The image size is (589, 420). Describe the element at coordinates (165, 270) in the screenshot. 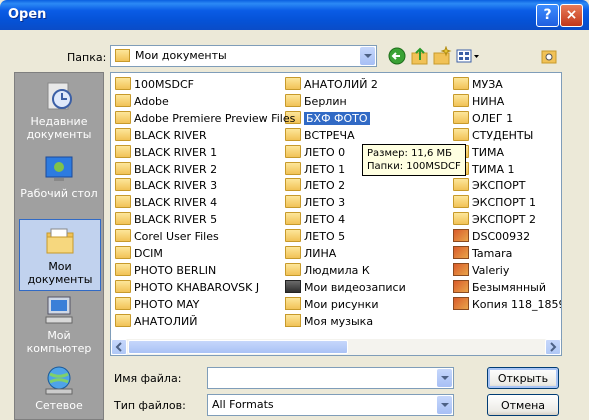

I see `folder-item: PHOTO BERLIN` at that location.